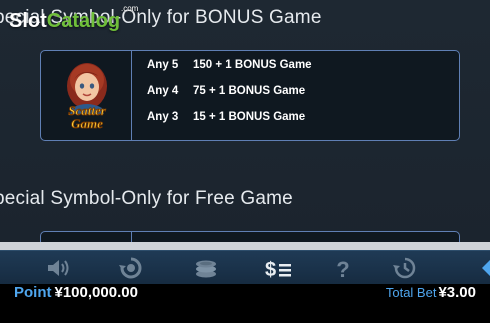  I want to click on bottom-toolbar: $ ?, so click(245, 267).